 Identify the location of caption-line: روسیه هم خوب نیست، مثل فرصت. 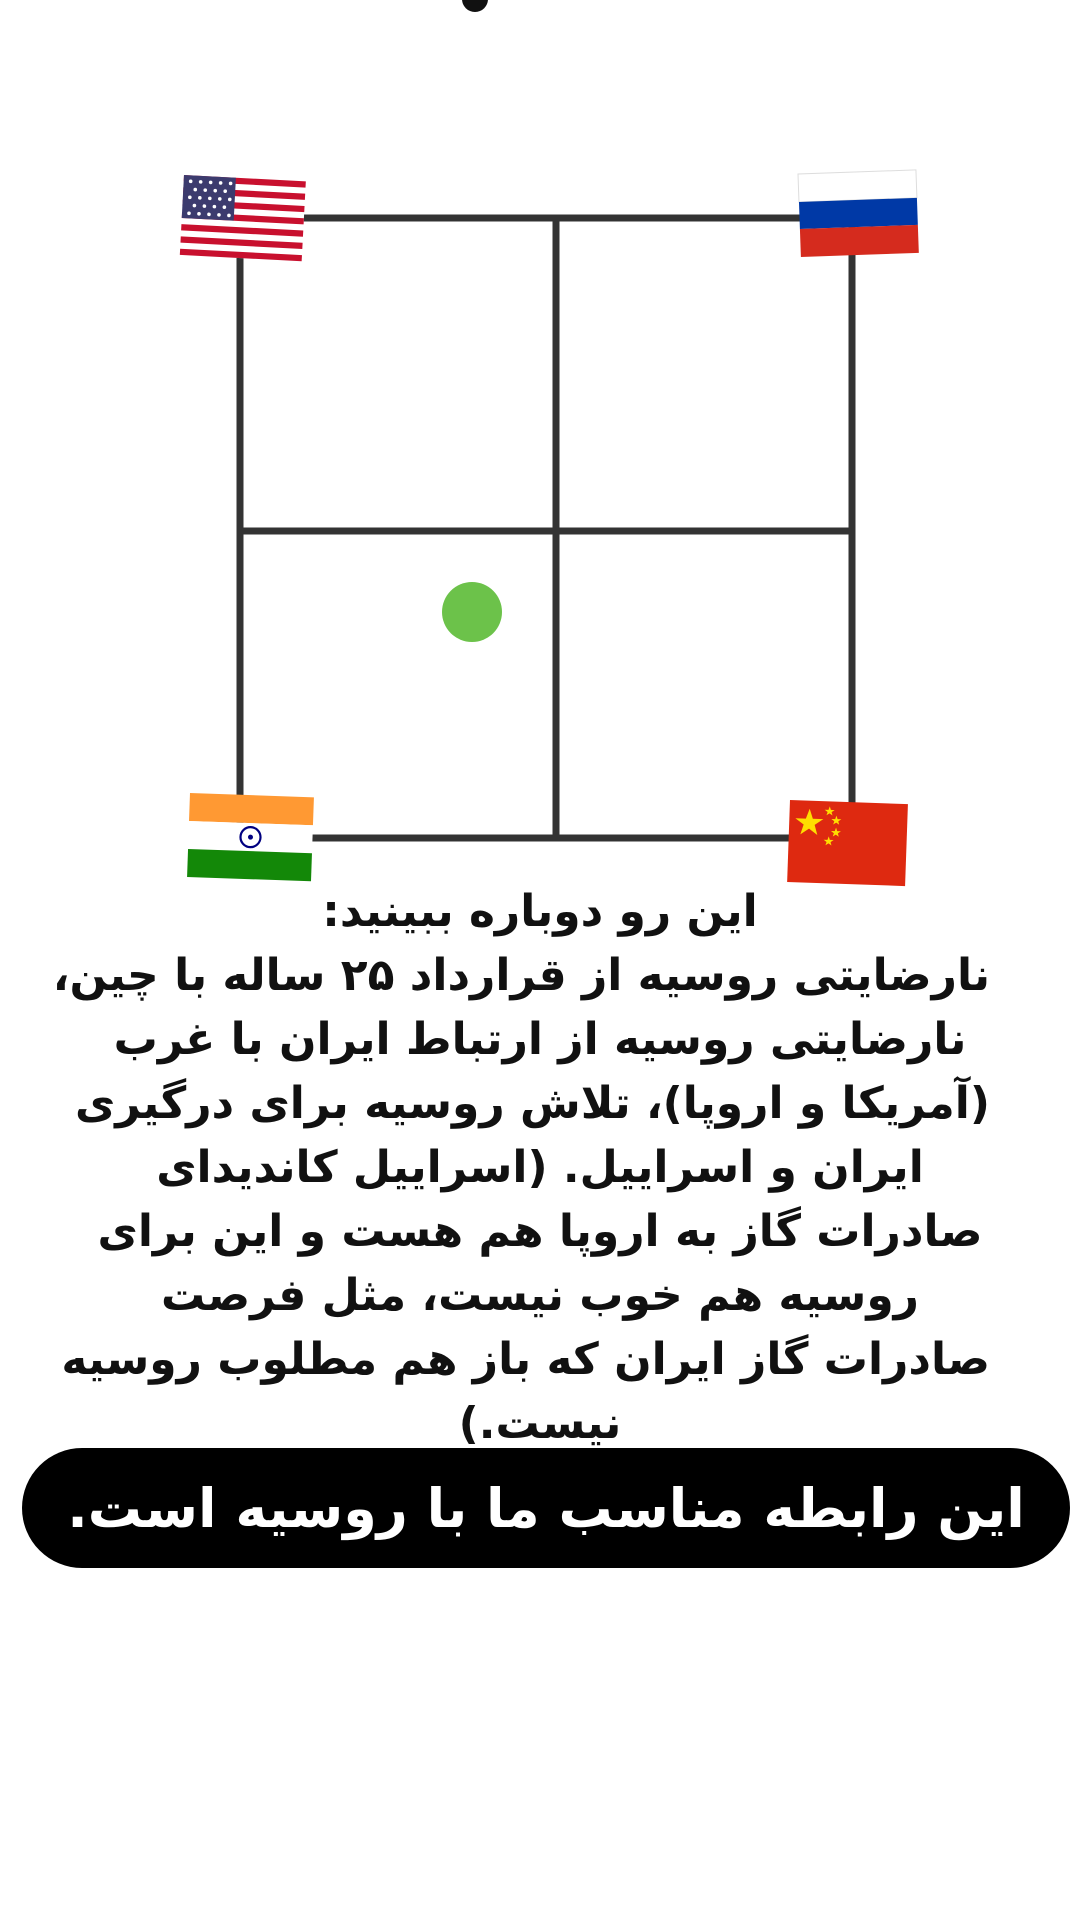
(539, 1295).